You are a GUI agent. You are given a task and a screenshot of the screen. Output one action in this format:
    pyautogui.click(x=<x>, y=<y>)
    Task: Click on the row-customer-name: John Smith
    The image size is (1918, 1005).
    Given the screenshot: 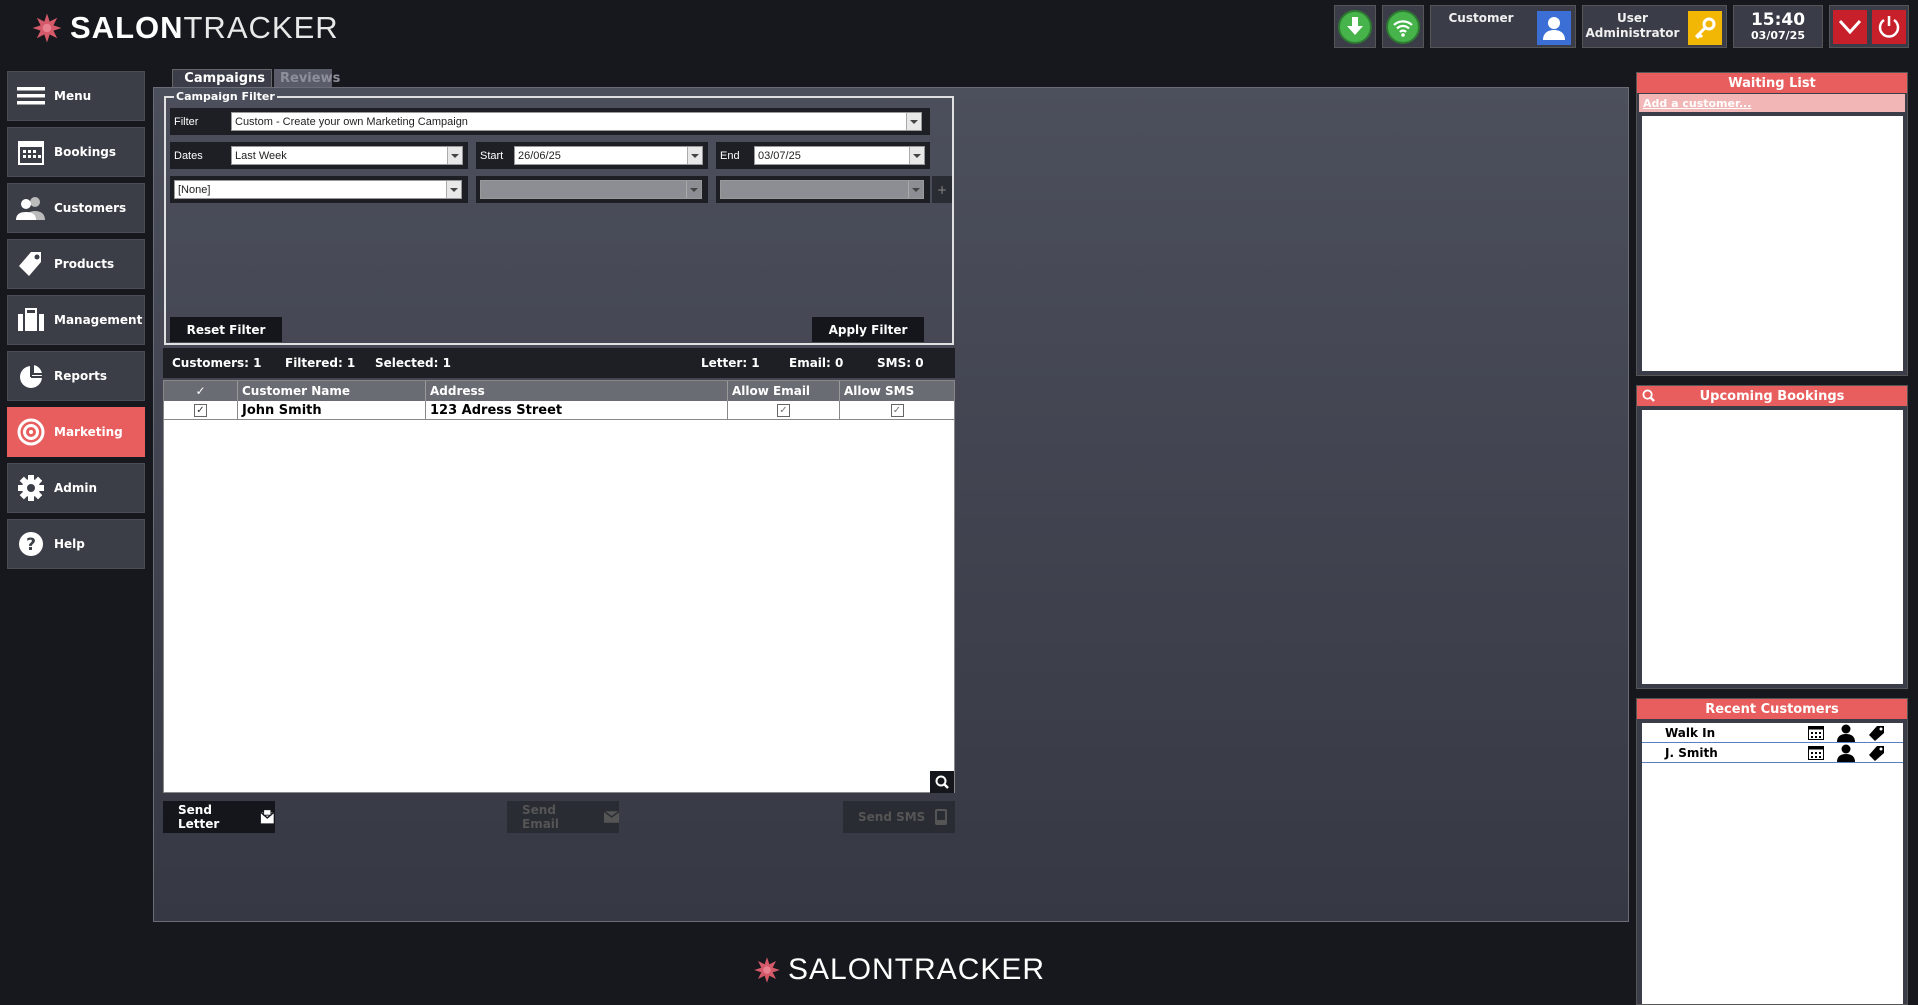 What is the action you would take?
    pyautogui.click(x=332, y=410)
    